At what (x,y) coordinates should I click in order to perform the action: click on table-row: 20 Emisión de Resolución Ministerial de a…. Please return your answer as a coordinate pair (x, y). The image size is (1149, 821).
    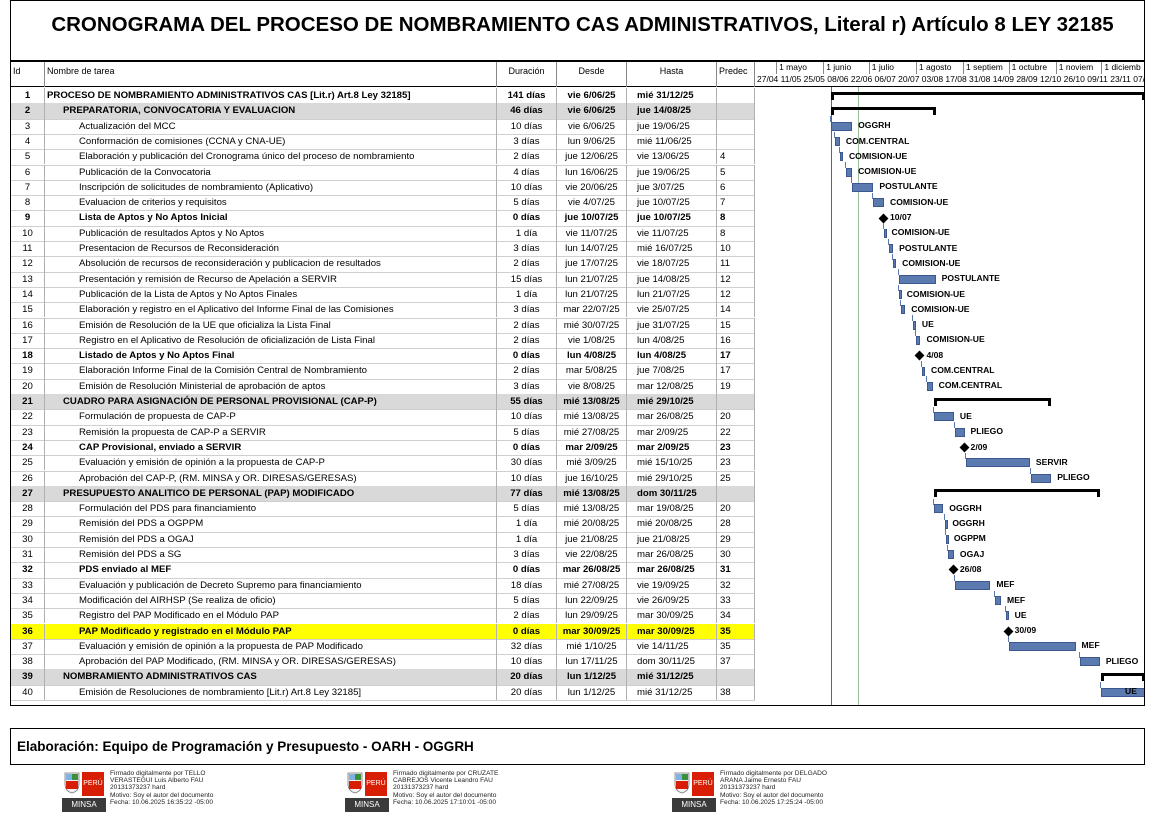
    Looking at the image, I should click on (383, 386).